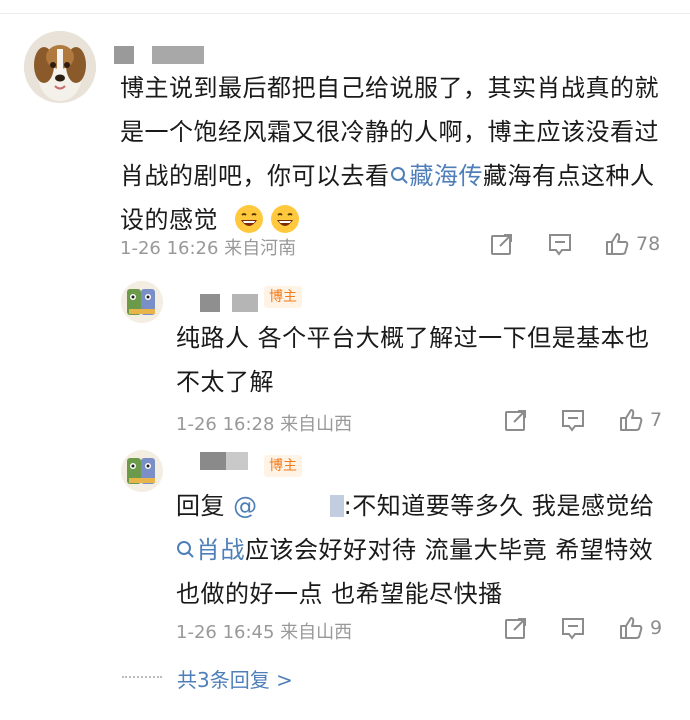 This screenshot has height=720, width=690. What do you see at coordinates (345, 7) in the screenshot?
I see `top-divider` at bounding box center [345, 7].